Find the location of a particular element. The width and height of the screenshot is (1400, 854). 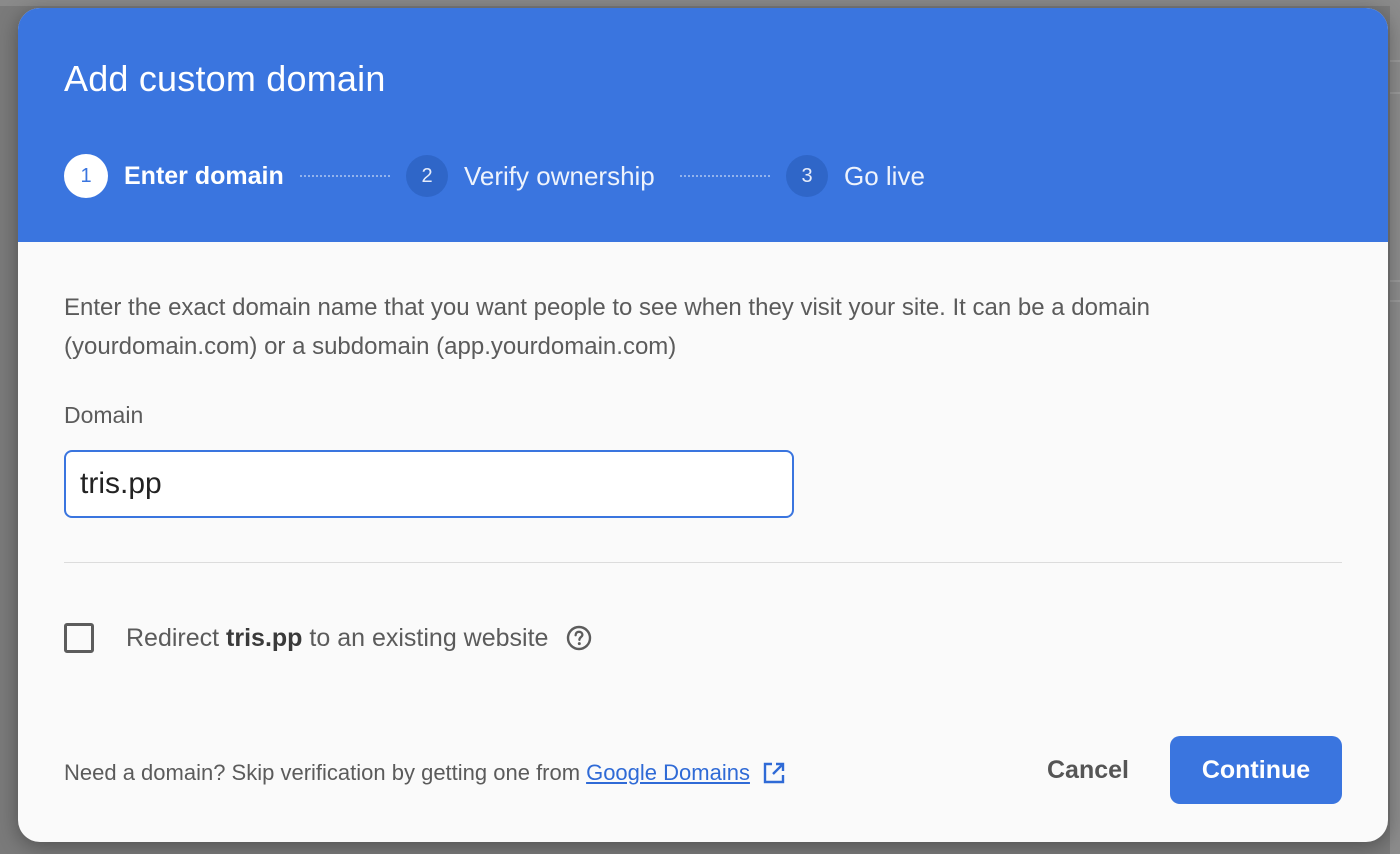

help-circle-icon is located at coordinates (579, 638).